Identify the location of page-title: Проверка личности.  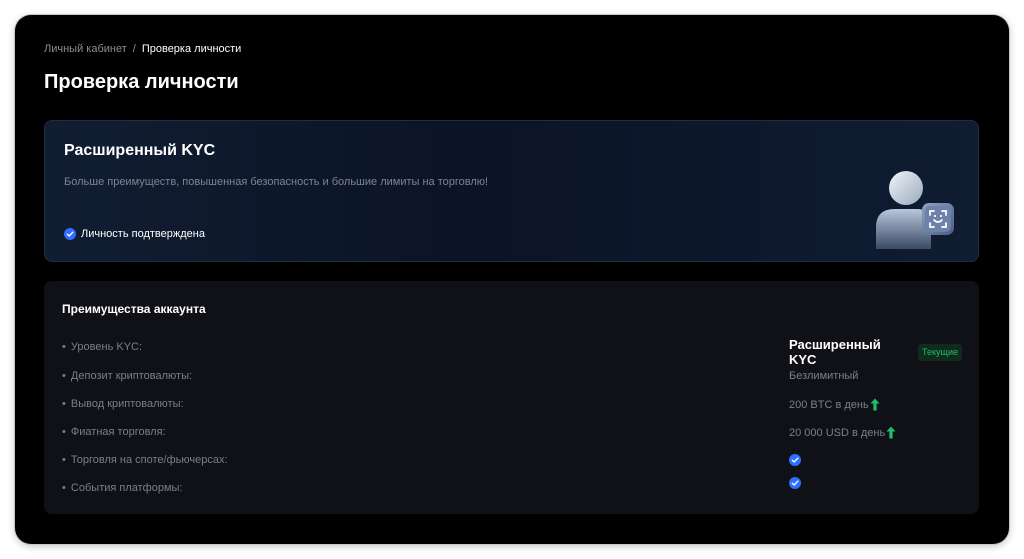
(141, 82).